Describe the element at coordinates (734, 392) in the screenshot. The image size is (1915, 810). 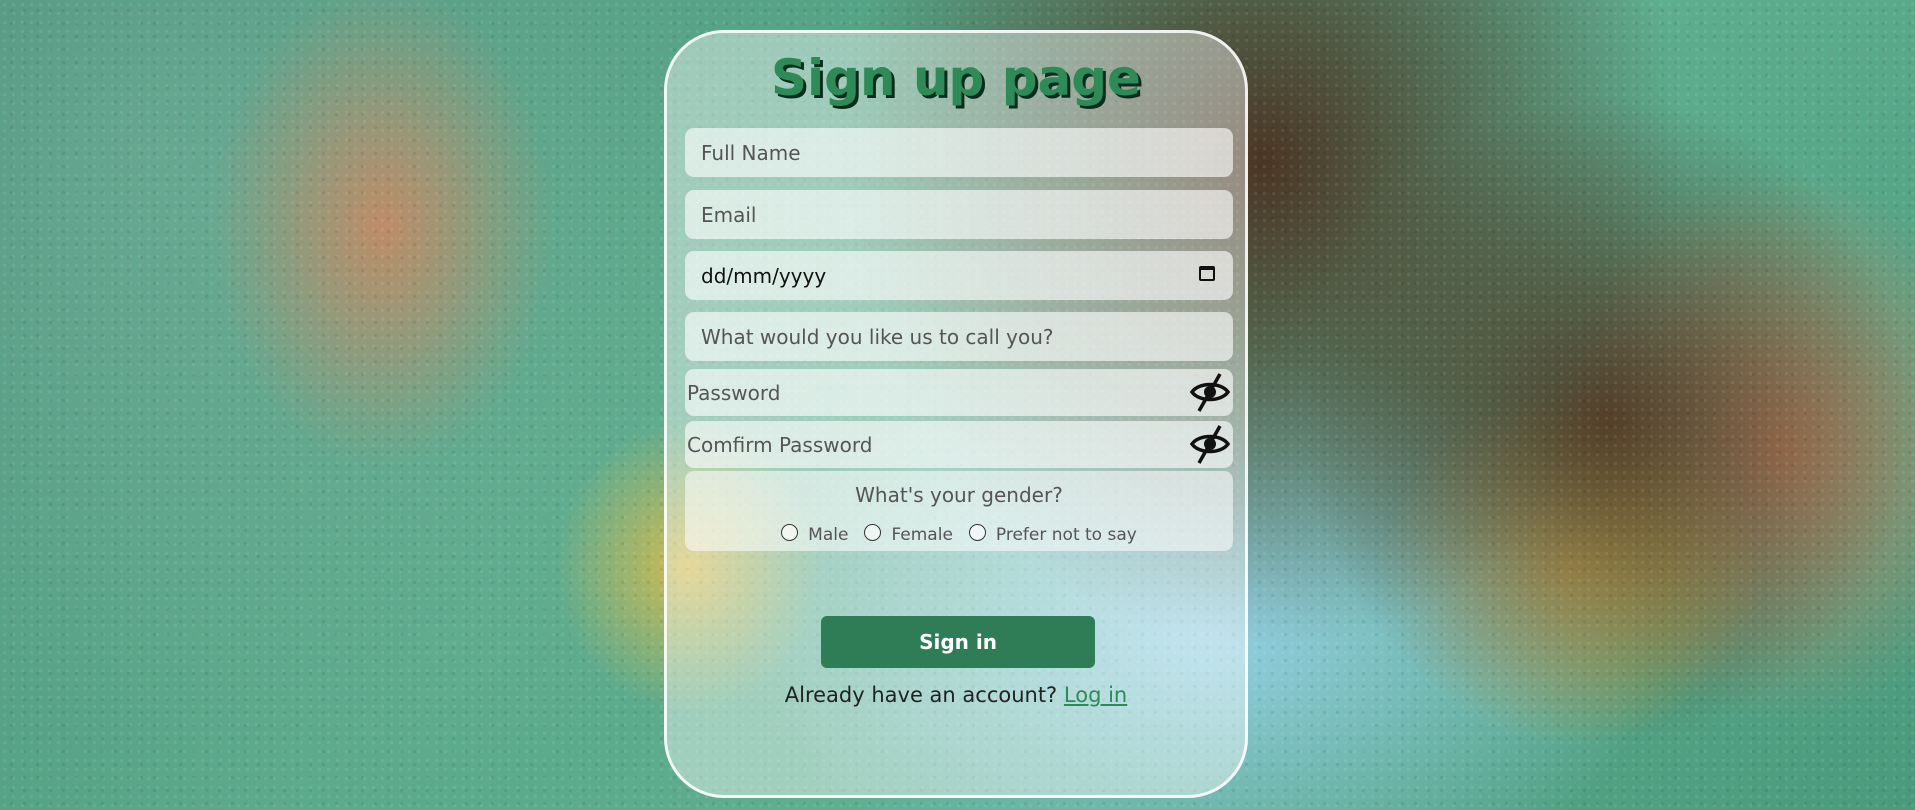
I see `password-placeholder: Password` at that location.